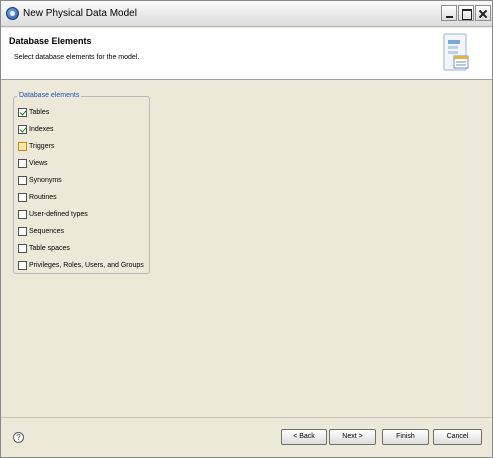  What do you see at coordinates (22, 231) in the screenshot?
I see `checkbox-sequences` at bounding box center [22, 231].